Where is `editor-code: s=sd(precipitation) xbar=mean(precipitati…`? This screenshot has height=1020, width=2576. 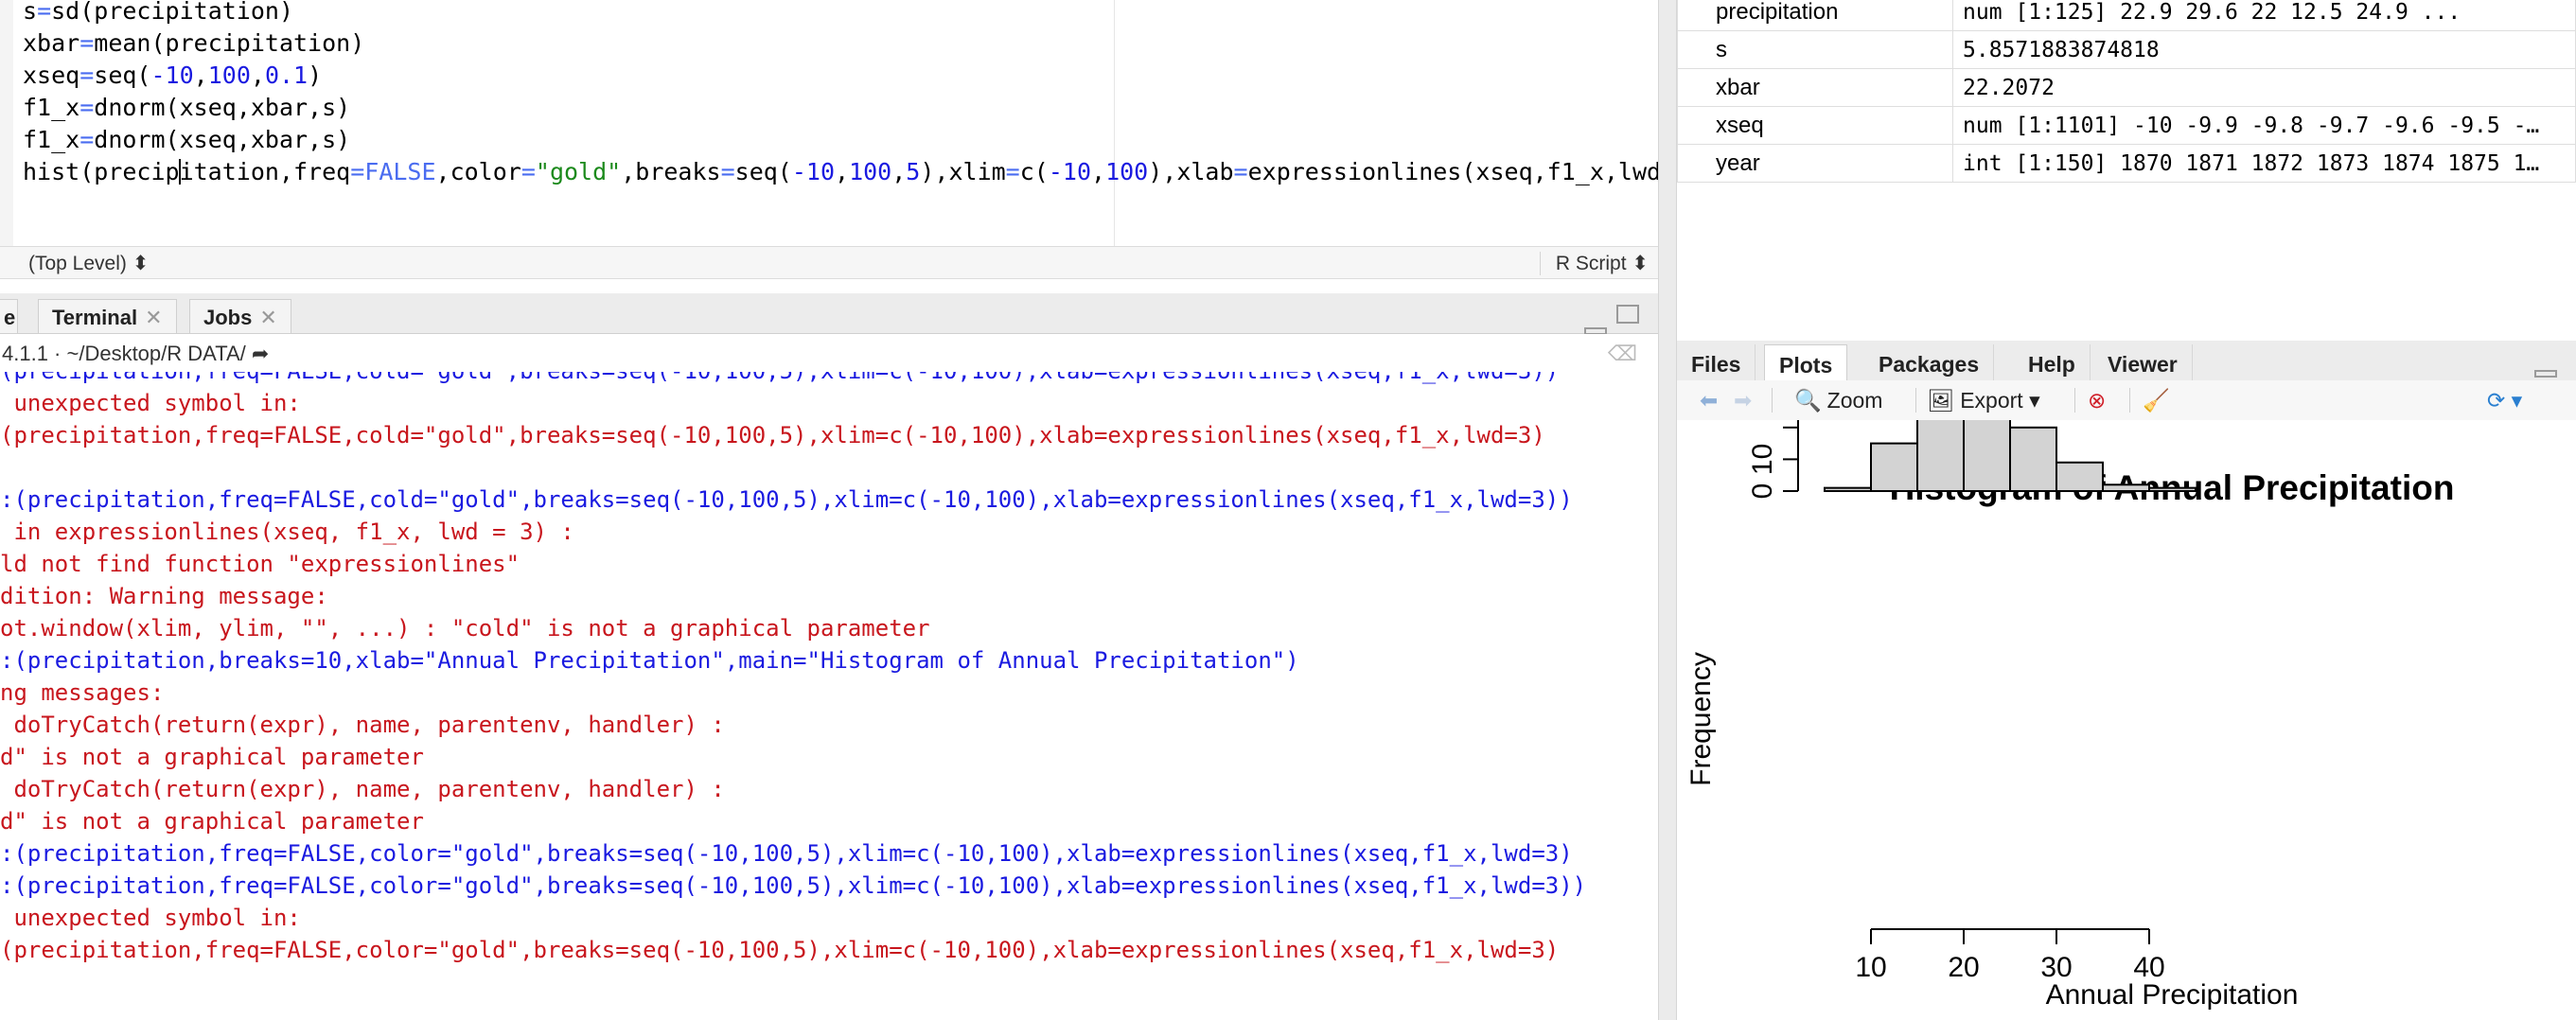
editor-code: s=sd(precipitation) xbar=mean(precipitati… is located at coordinates (840, 94).